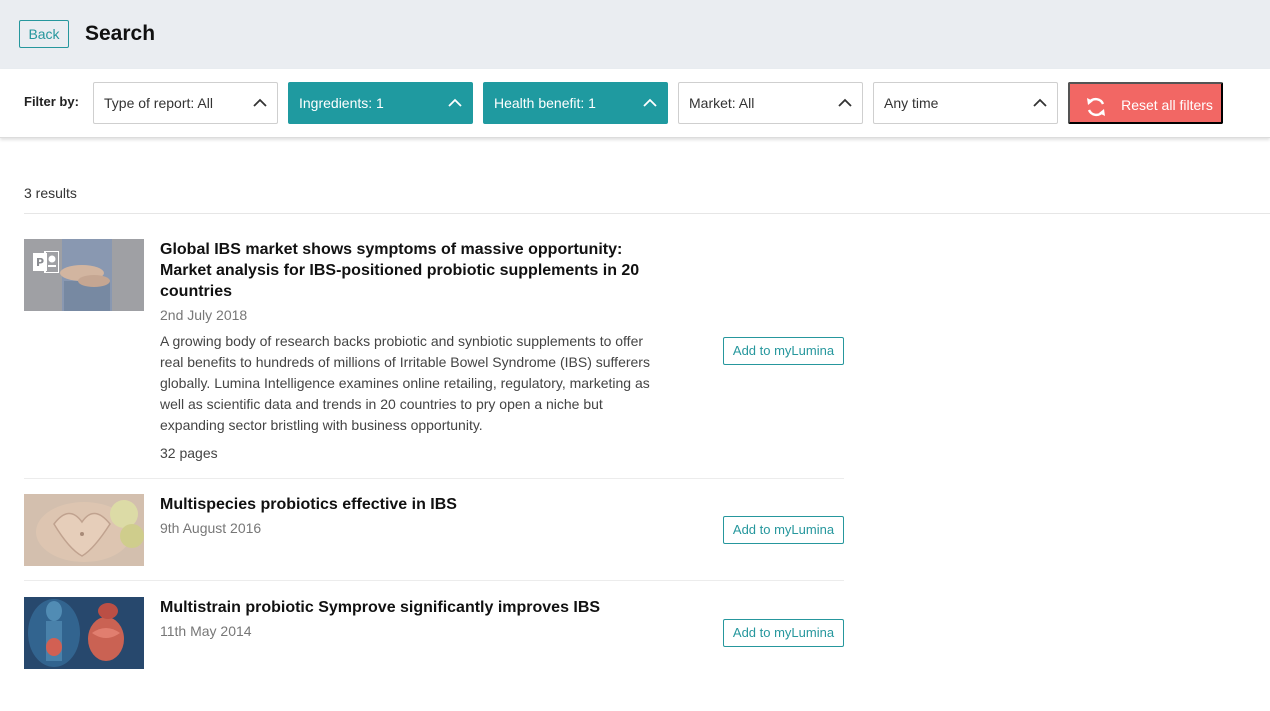 The height and width of the screenshot is (711, 1270). Describe the element at coordinates (410, 504) in the screenshot. I see `result-title: Multispecies probiotics effective in IBS` at that location.